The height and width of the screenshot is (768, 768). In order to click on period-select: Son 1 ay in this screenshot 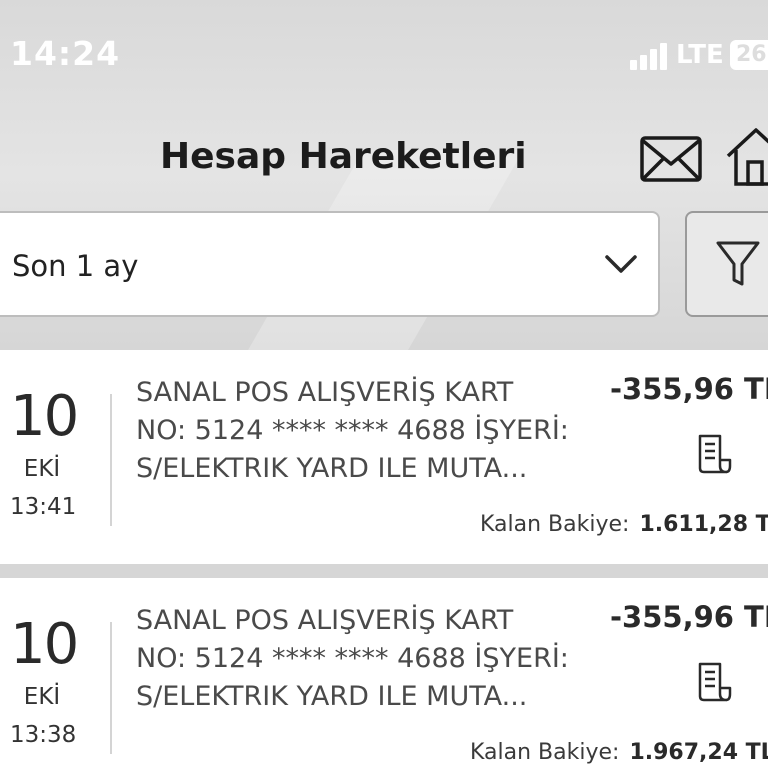, I will do `click(330, 264)`.